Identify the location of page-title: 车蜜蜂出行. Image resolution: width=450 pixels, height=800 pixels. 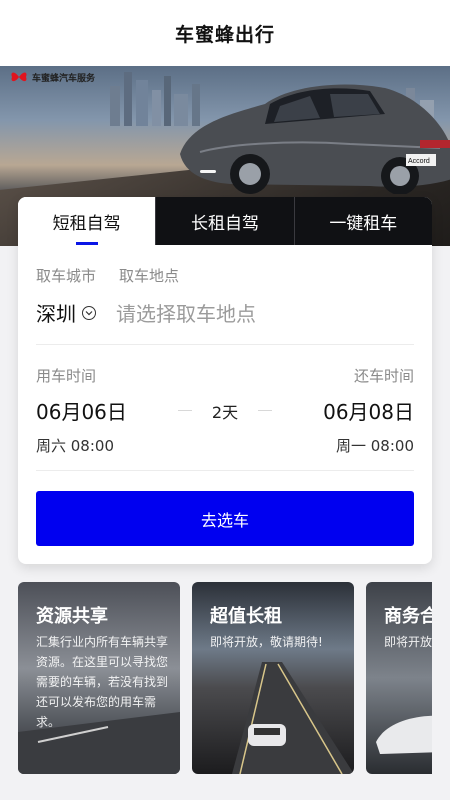
(224, 34).